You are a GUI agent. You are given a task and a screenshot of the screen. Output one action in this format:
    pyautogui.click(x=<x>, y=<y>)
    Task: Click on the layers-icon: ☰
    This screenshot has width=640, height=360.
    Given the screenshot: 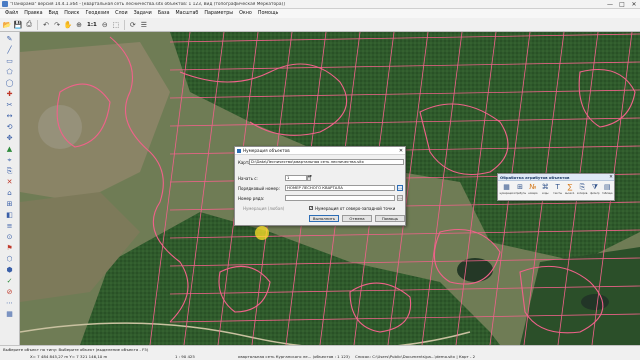 What is the action you would take?
    pyautogui.click(x=144, y=25)
    